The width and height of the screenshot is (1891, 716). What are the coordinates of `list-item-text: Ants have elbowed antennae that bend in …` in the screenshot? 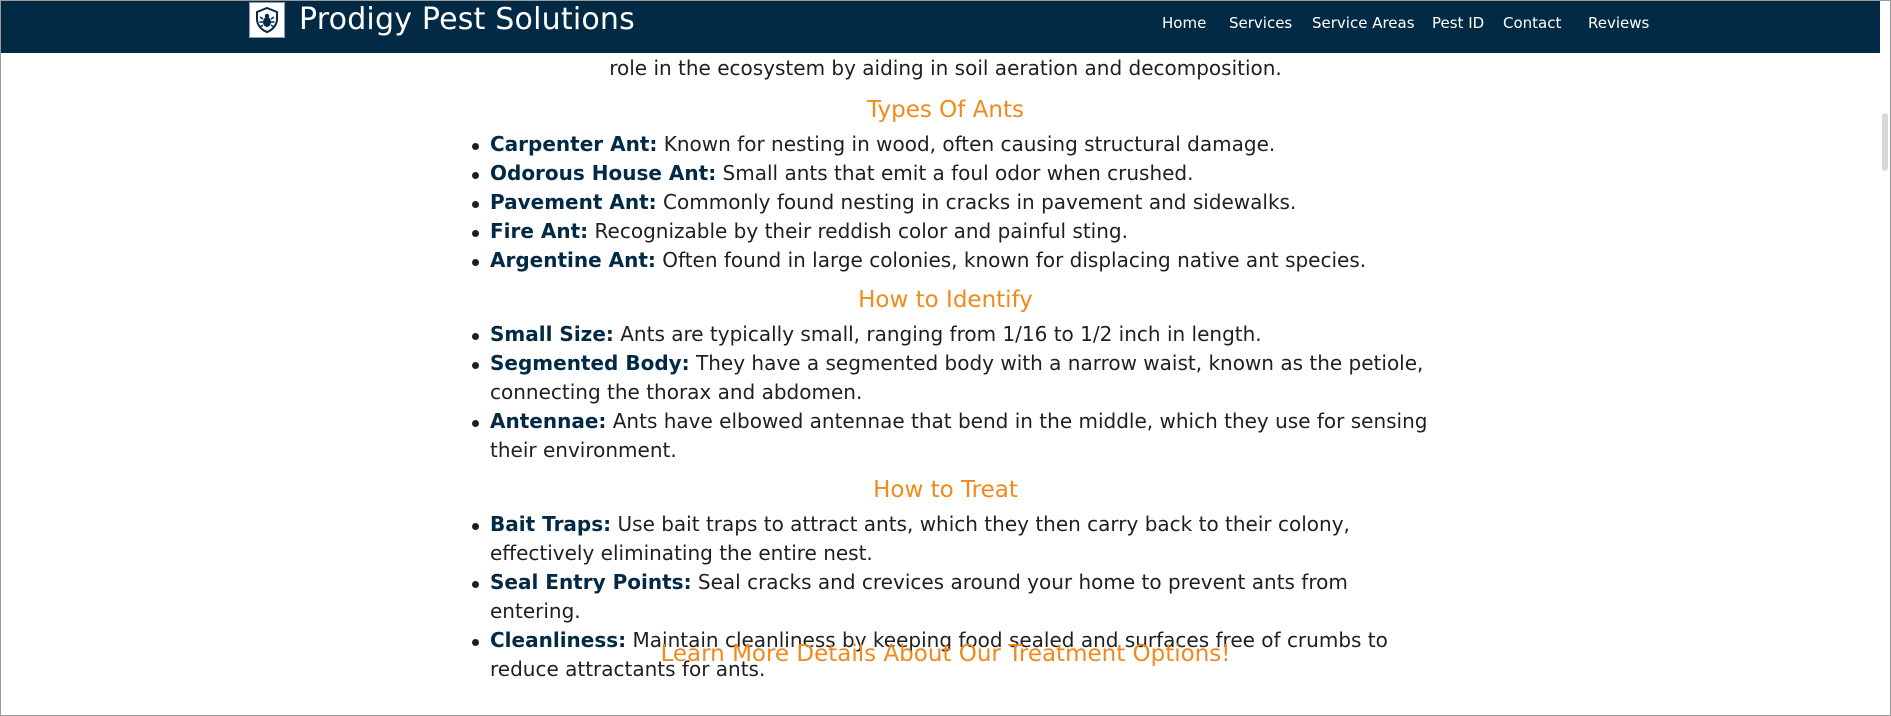 It's located at (959, 435).